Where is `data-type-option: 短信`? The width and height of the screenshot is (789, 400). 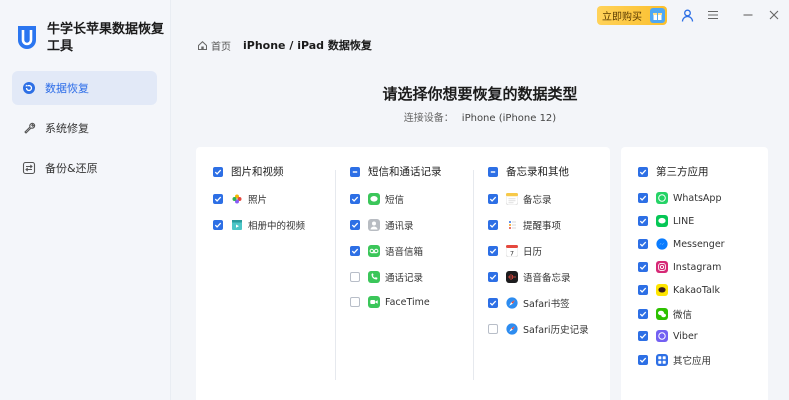
data-type-option: 短信 is located at coordinates (377, 199).